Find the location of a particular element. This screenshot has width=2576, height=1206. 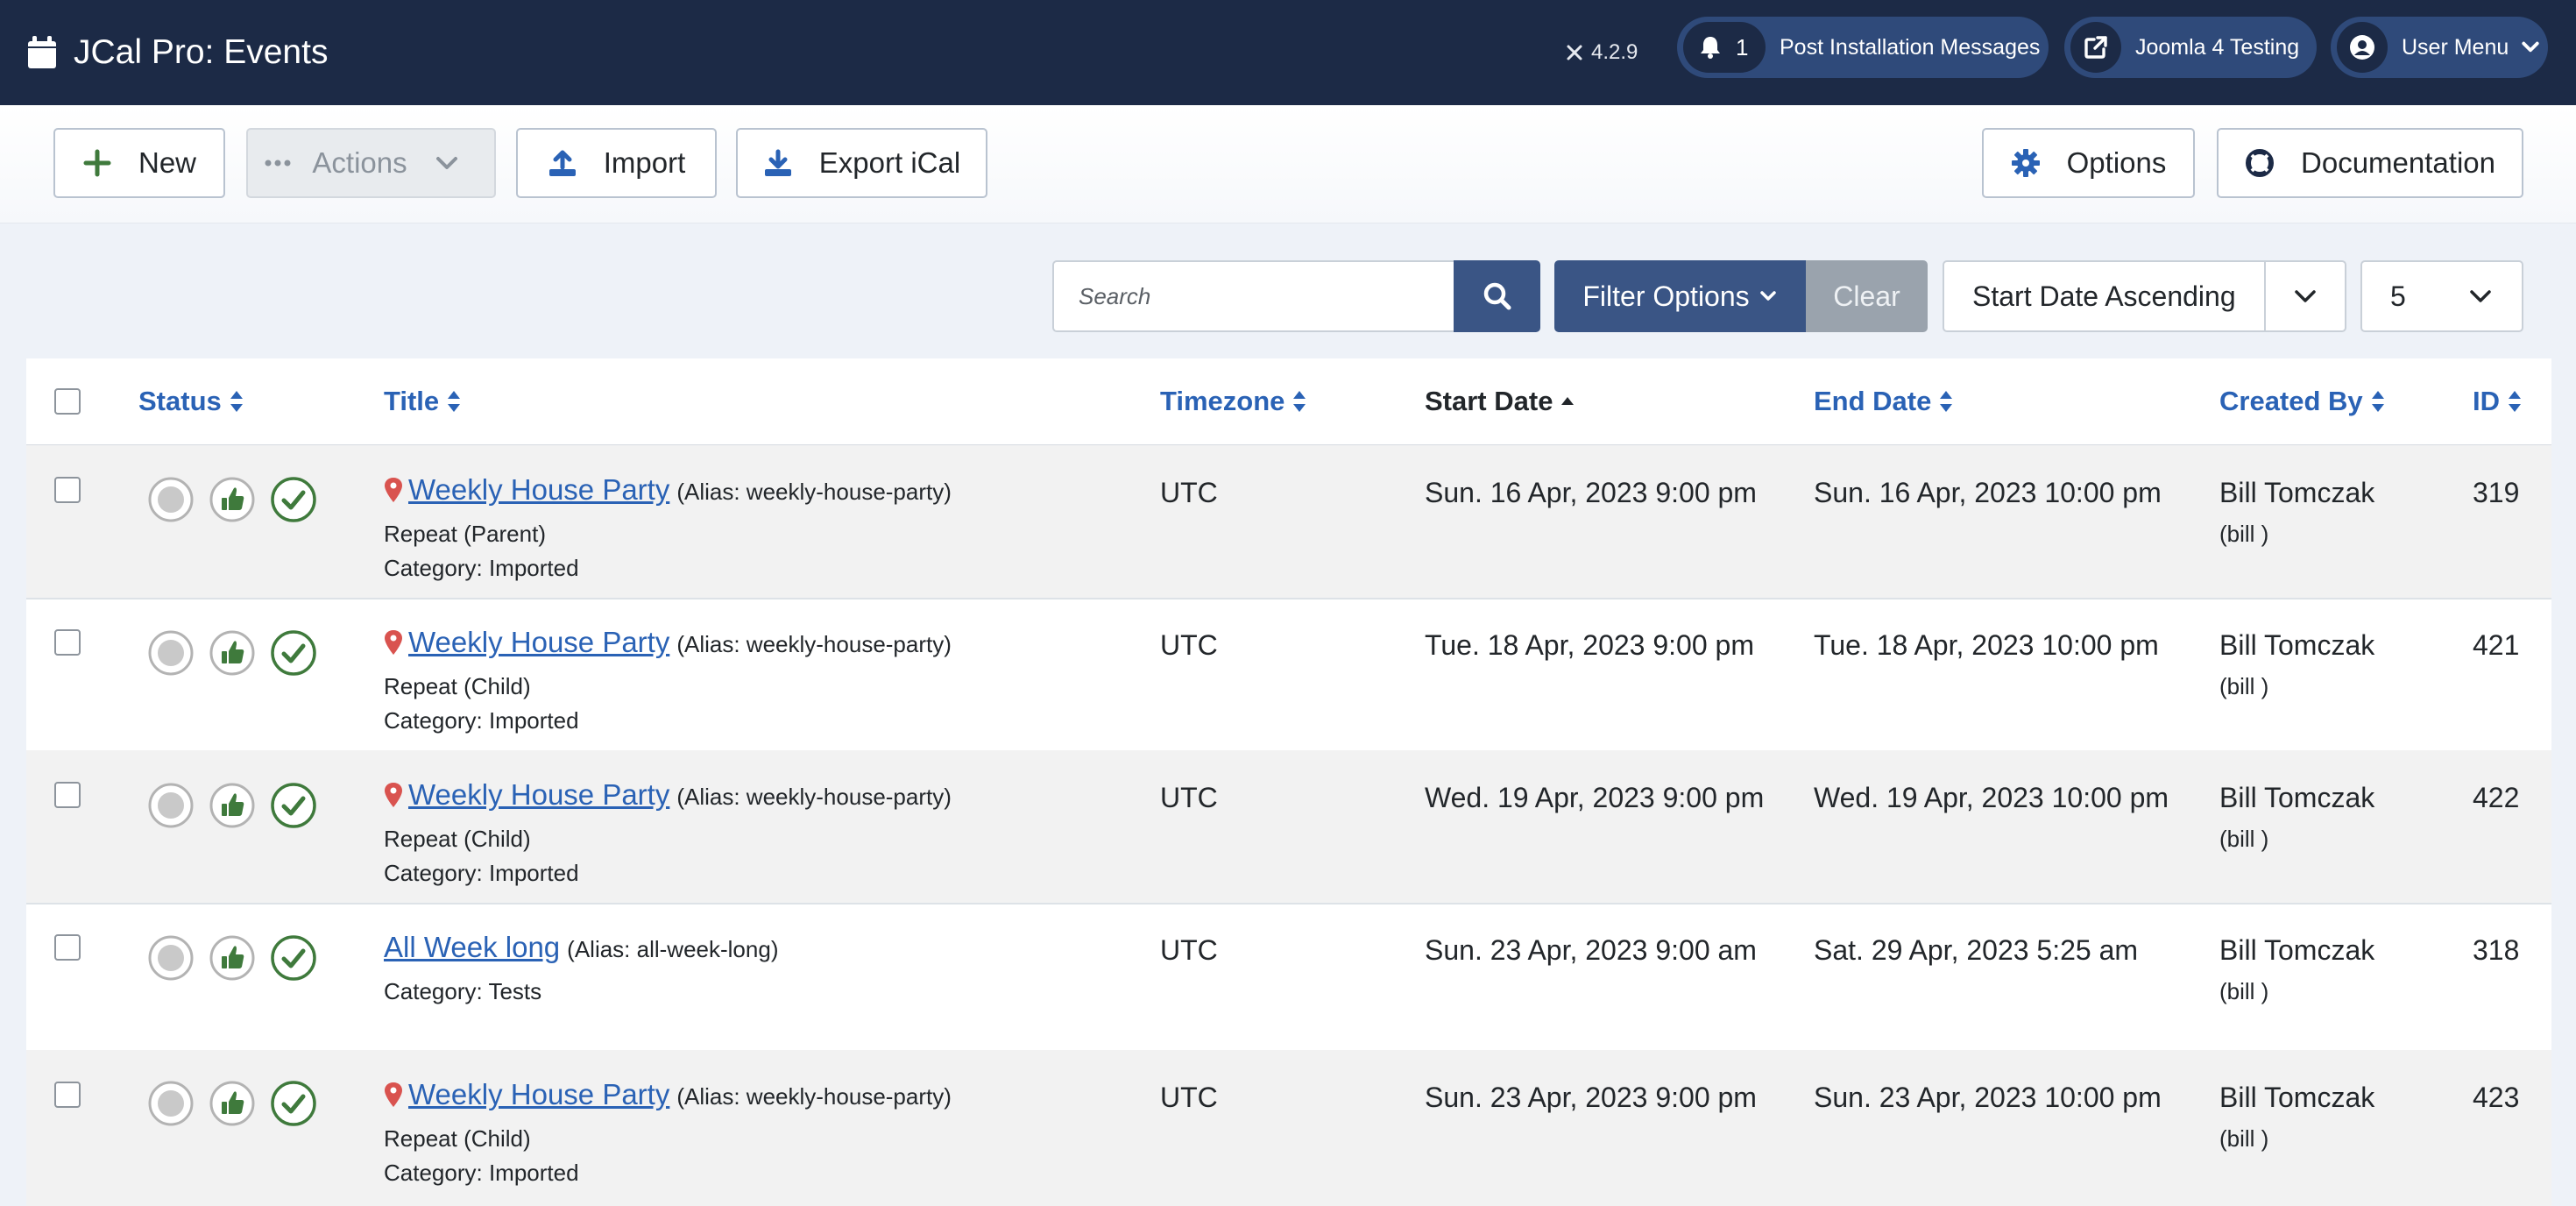

life-ring-icon is located at coordinates (2260, 163).